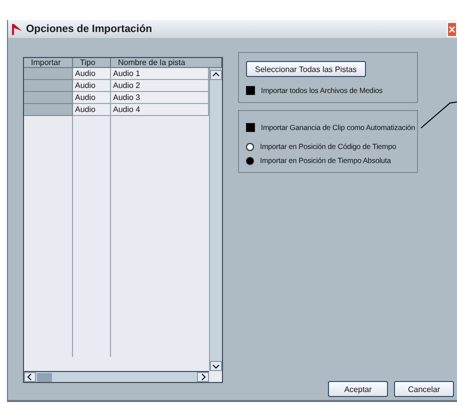 The image size is (457, 404). What do you see at coordinates (452, 29) in the screenshot?
I see `close-icon` at bounding box center [452, 29].